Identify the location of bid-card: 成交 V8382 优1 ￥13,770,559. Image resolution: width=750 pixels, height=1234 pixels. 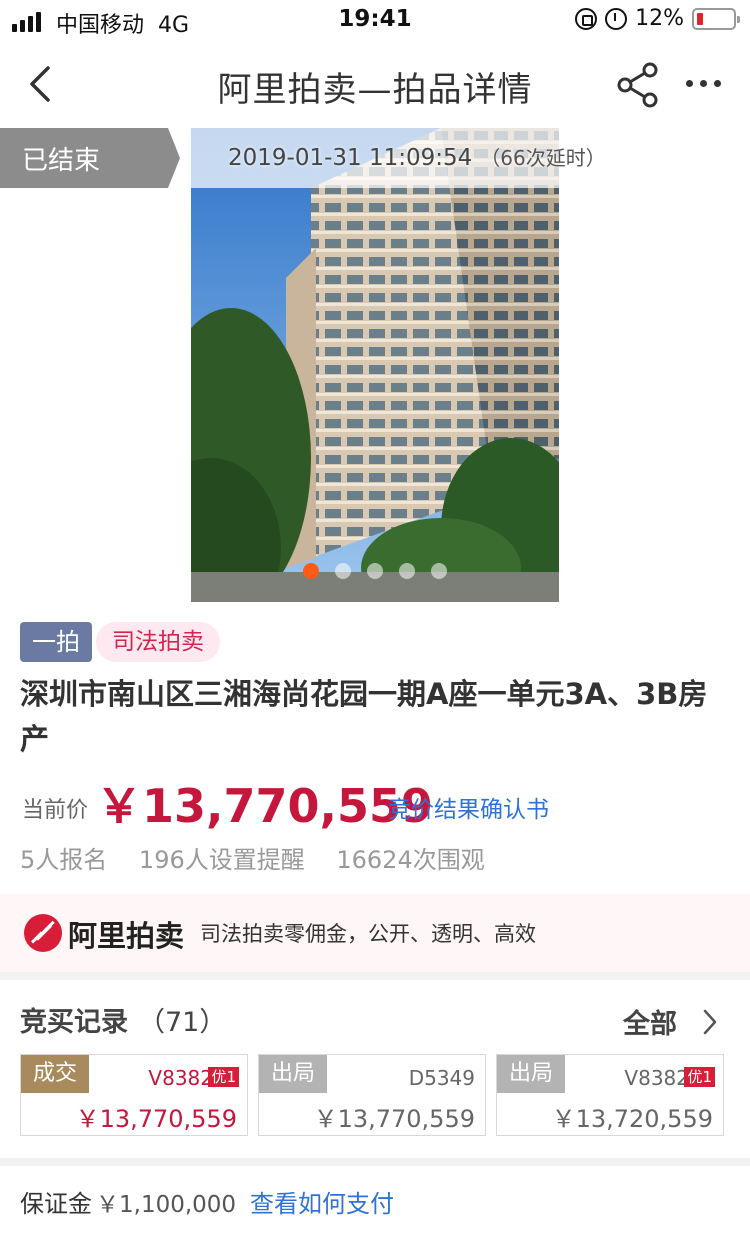
(134, 1095).